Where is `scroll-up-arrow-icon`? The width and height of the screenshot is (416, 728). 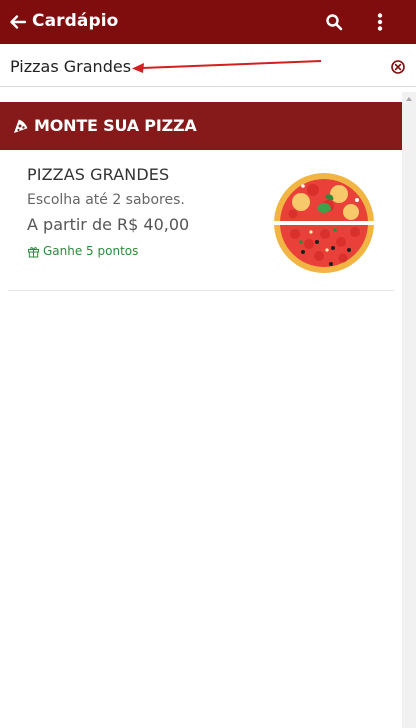
scroll-up-arrow-icon is located at coordinates (409, 99).